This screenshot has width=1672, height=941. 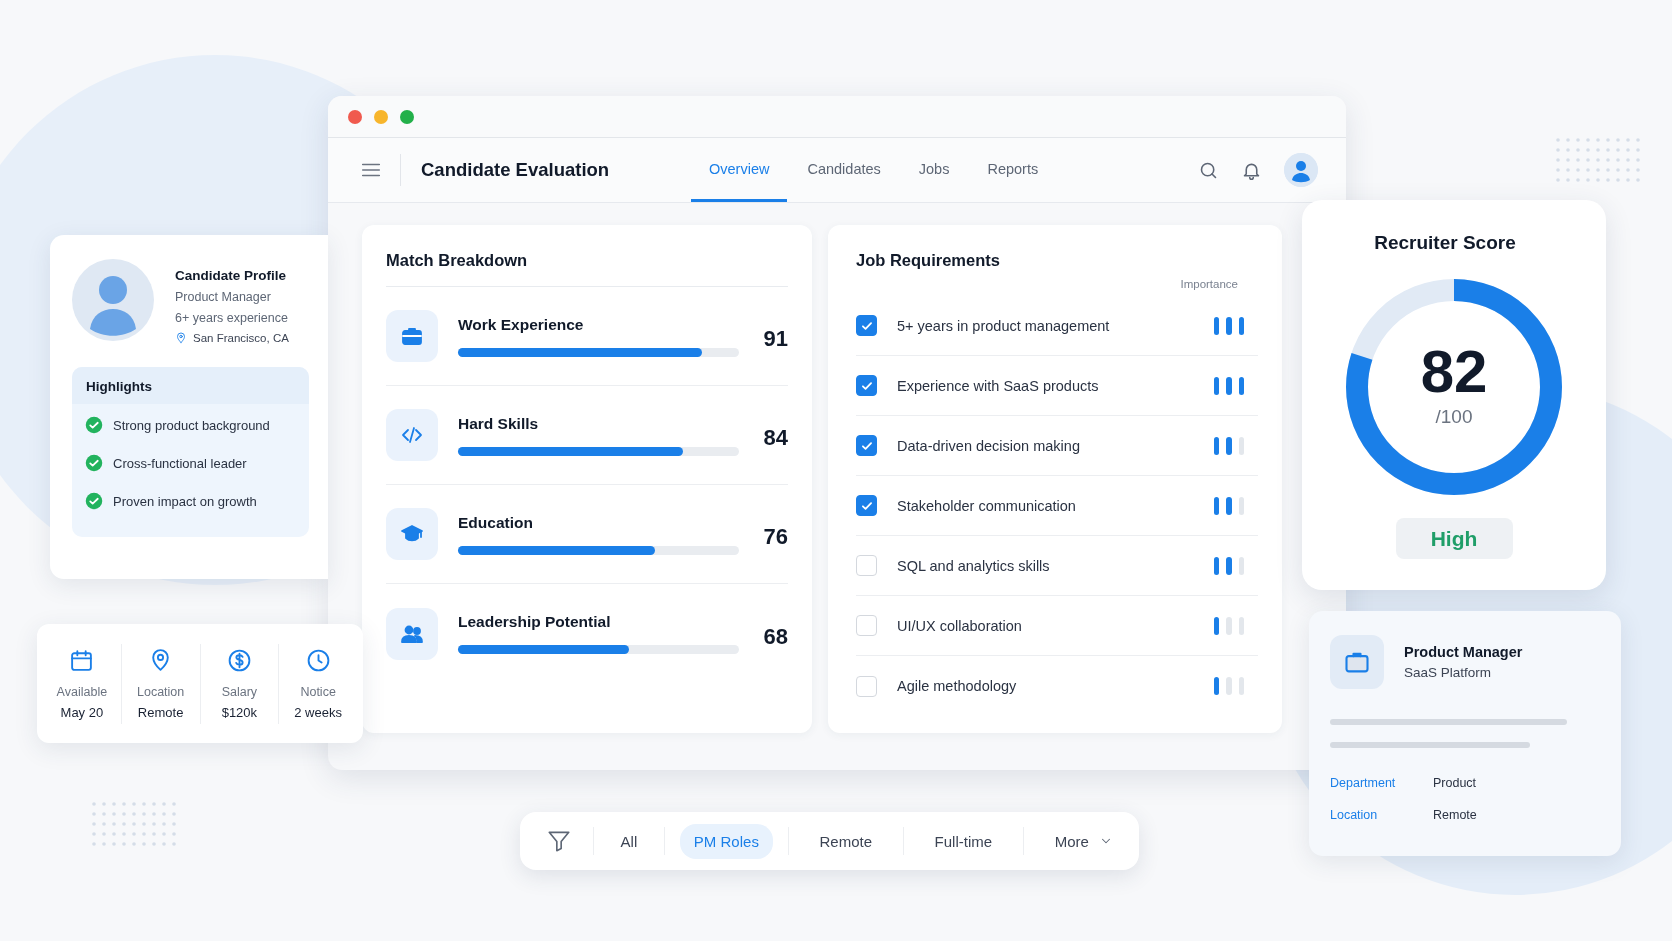 What do you see at coordinates (232, 318) in the screenshot?
I see `candidate-experience: 6+ years experience` at bounding box center [232, 318].